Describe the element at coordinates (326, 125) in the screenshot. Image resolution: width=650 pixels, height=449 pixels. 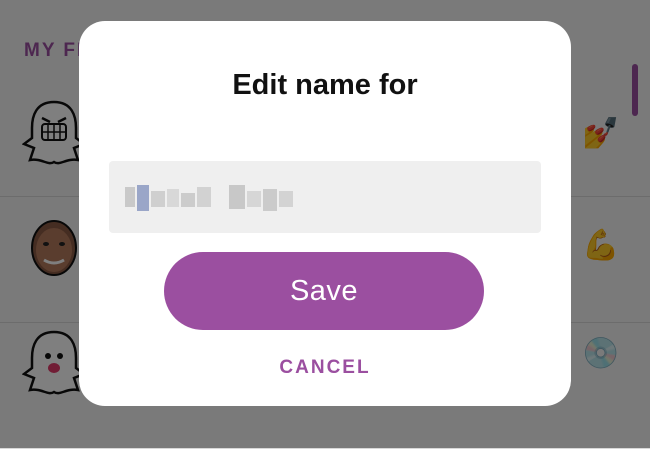
I see `dialog-subtitle-redacted` at that location.